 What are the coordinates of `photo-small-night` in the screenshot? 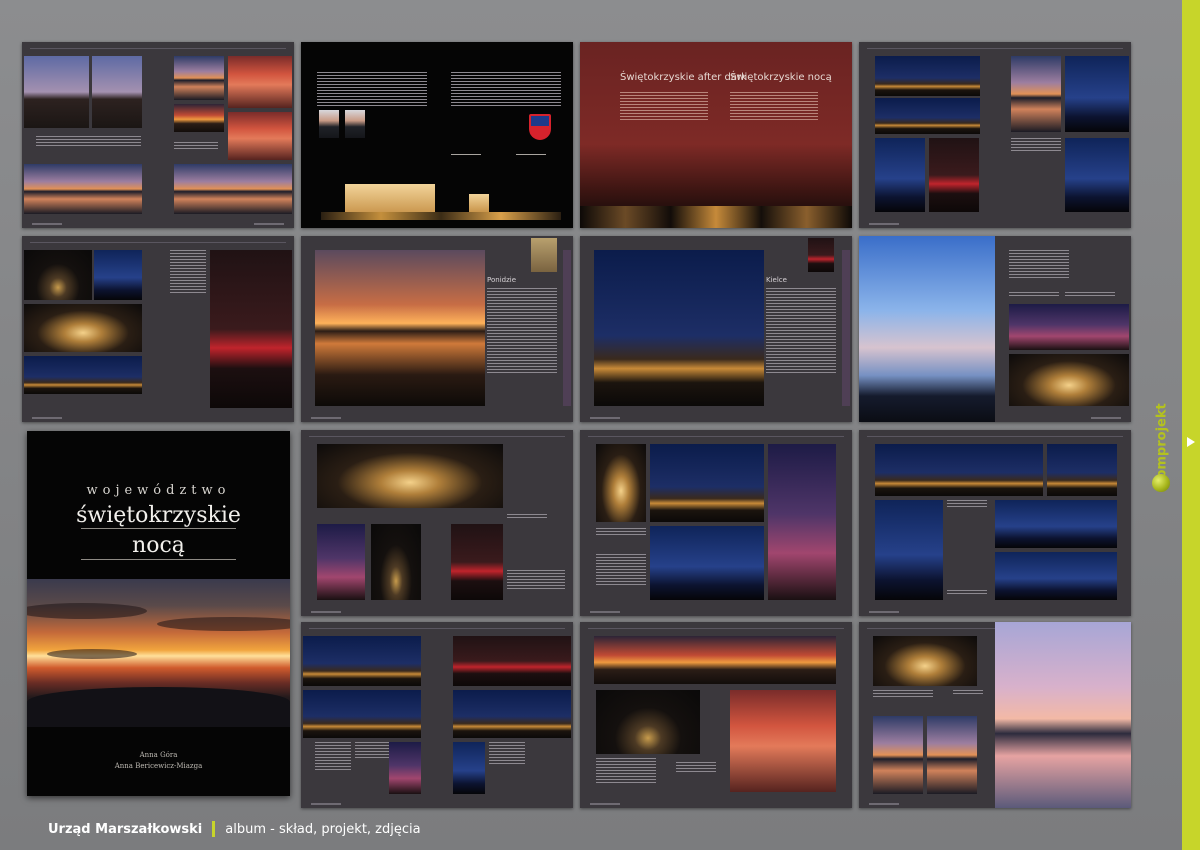 It's located at (821, 255).